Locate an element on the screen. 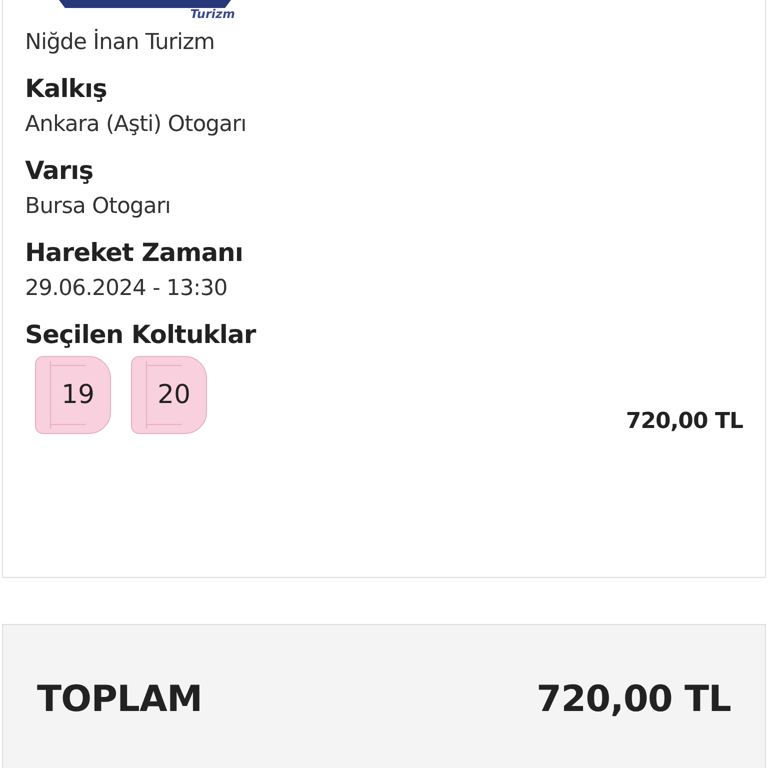  field-value: Bursa Otogarı is located at coordinates (98, 207).